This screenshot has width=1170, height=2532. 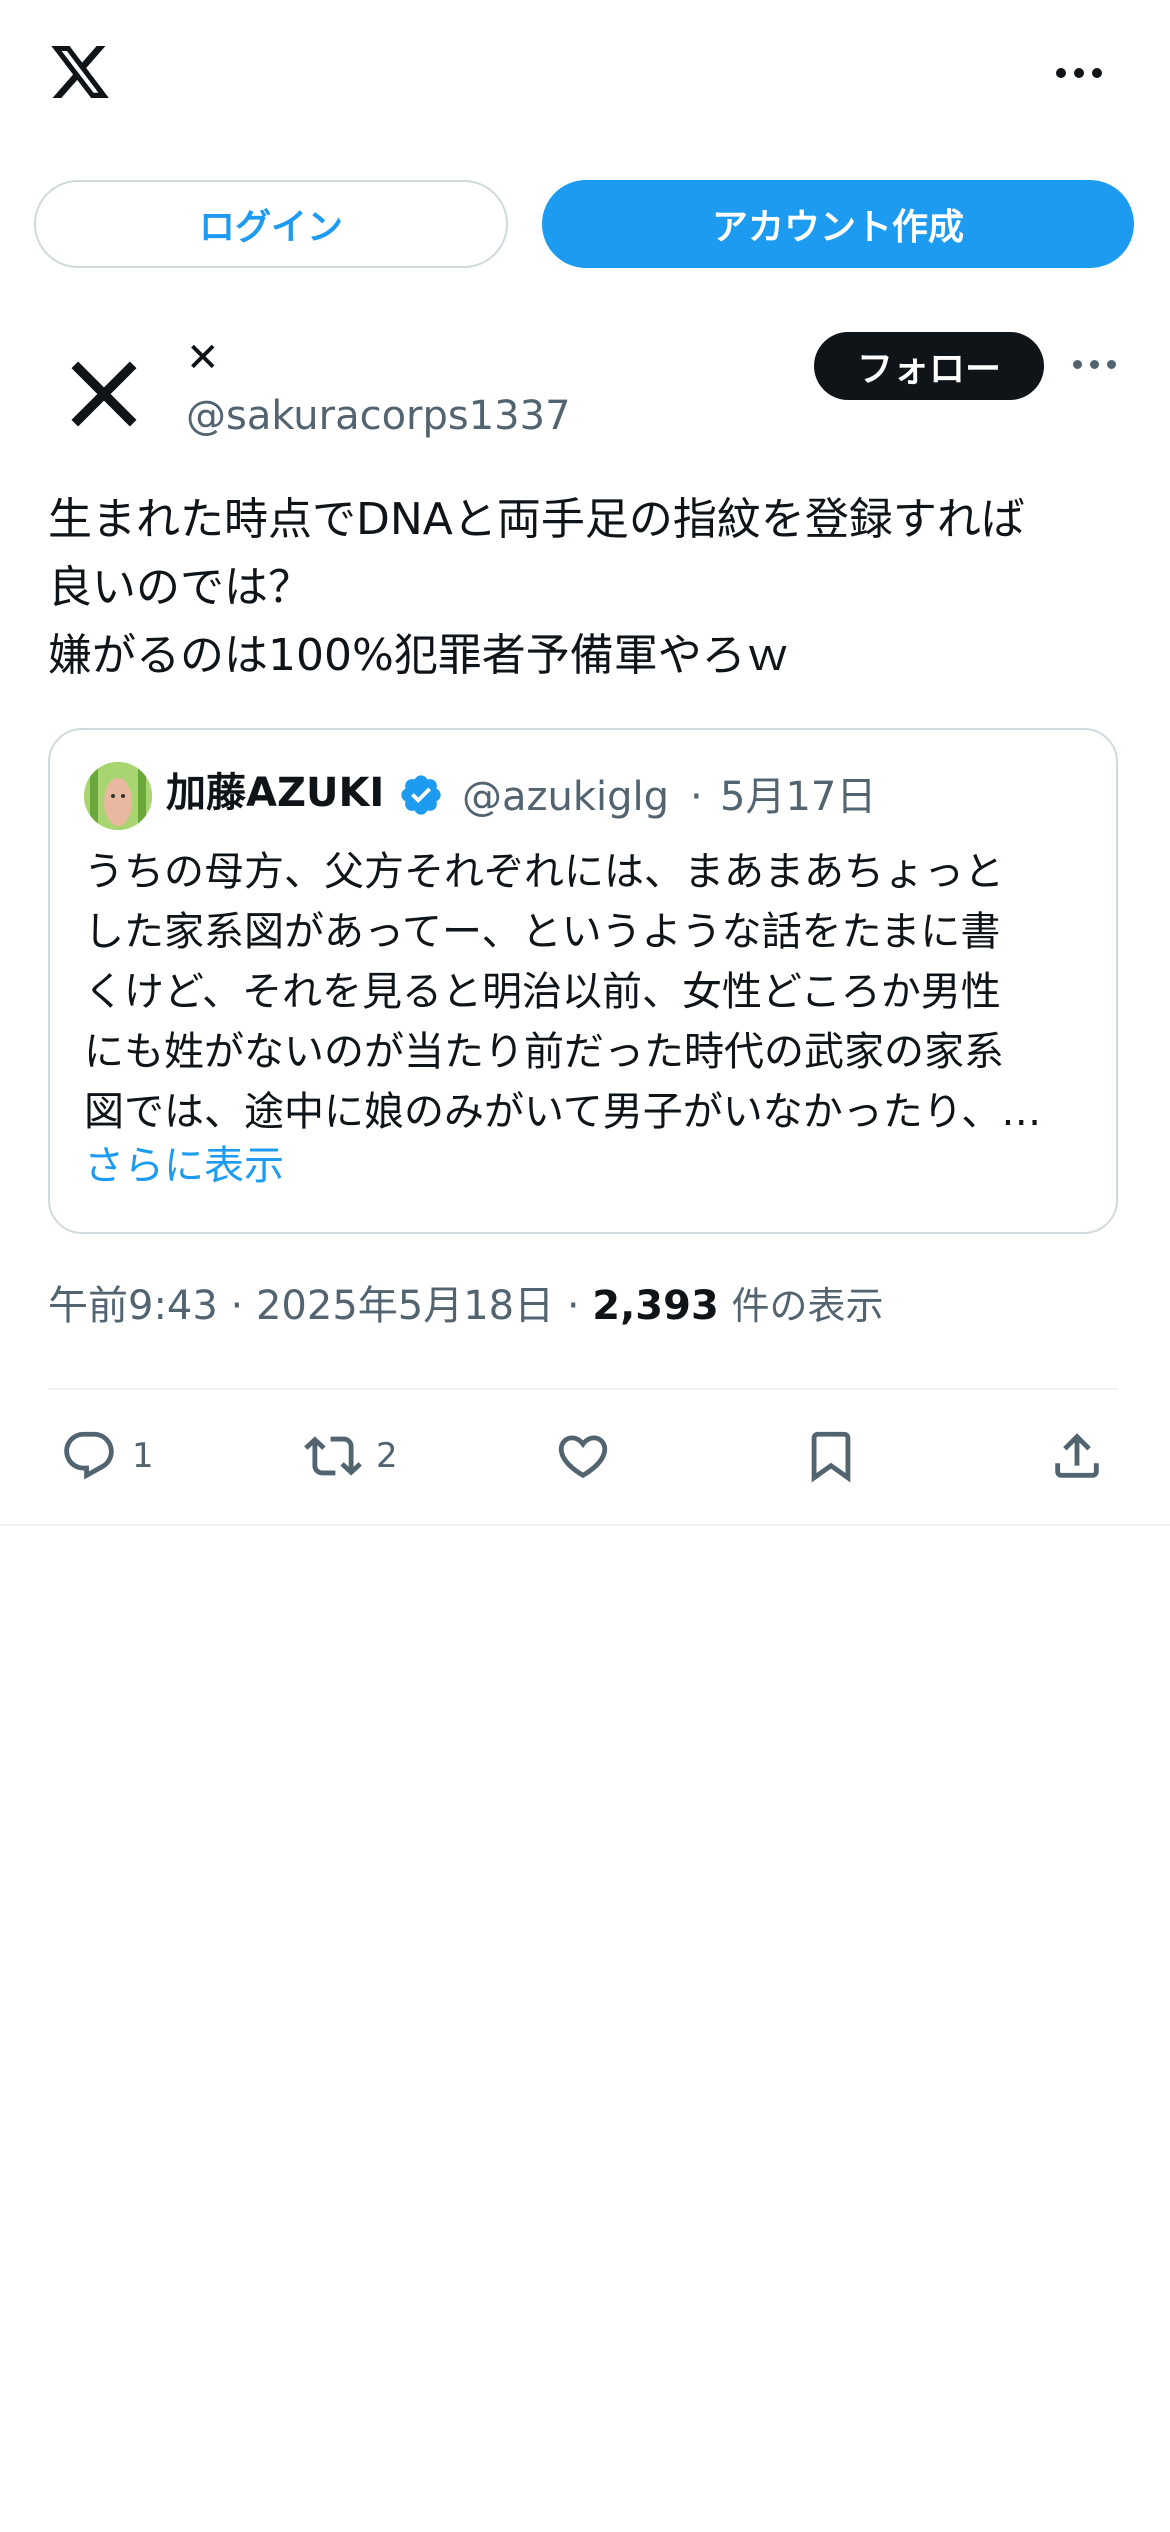 I want to click on verified-badge-icon, so click(x=421, y=795).